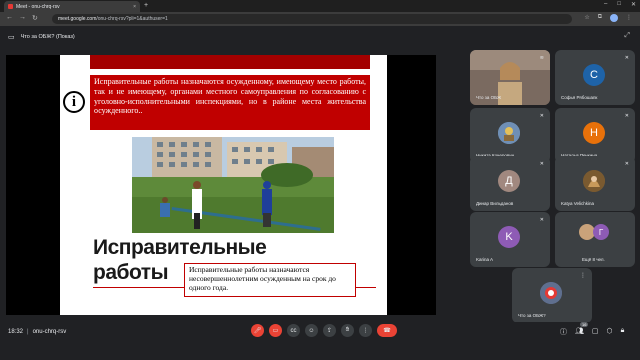 The width and height of the screenshot is (640, 360). Describe the element at coordinates (38, 6) in the screenshot. I see `tab-title: Meet - onu-chrq-rsv` at that location.